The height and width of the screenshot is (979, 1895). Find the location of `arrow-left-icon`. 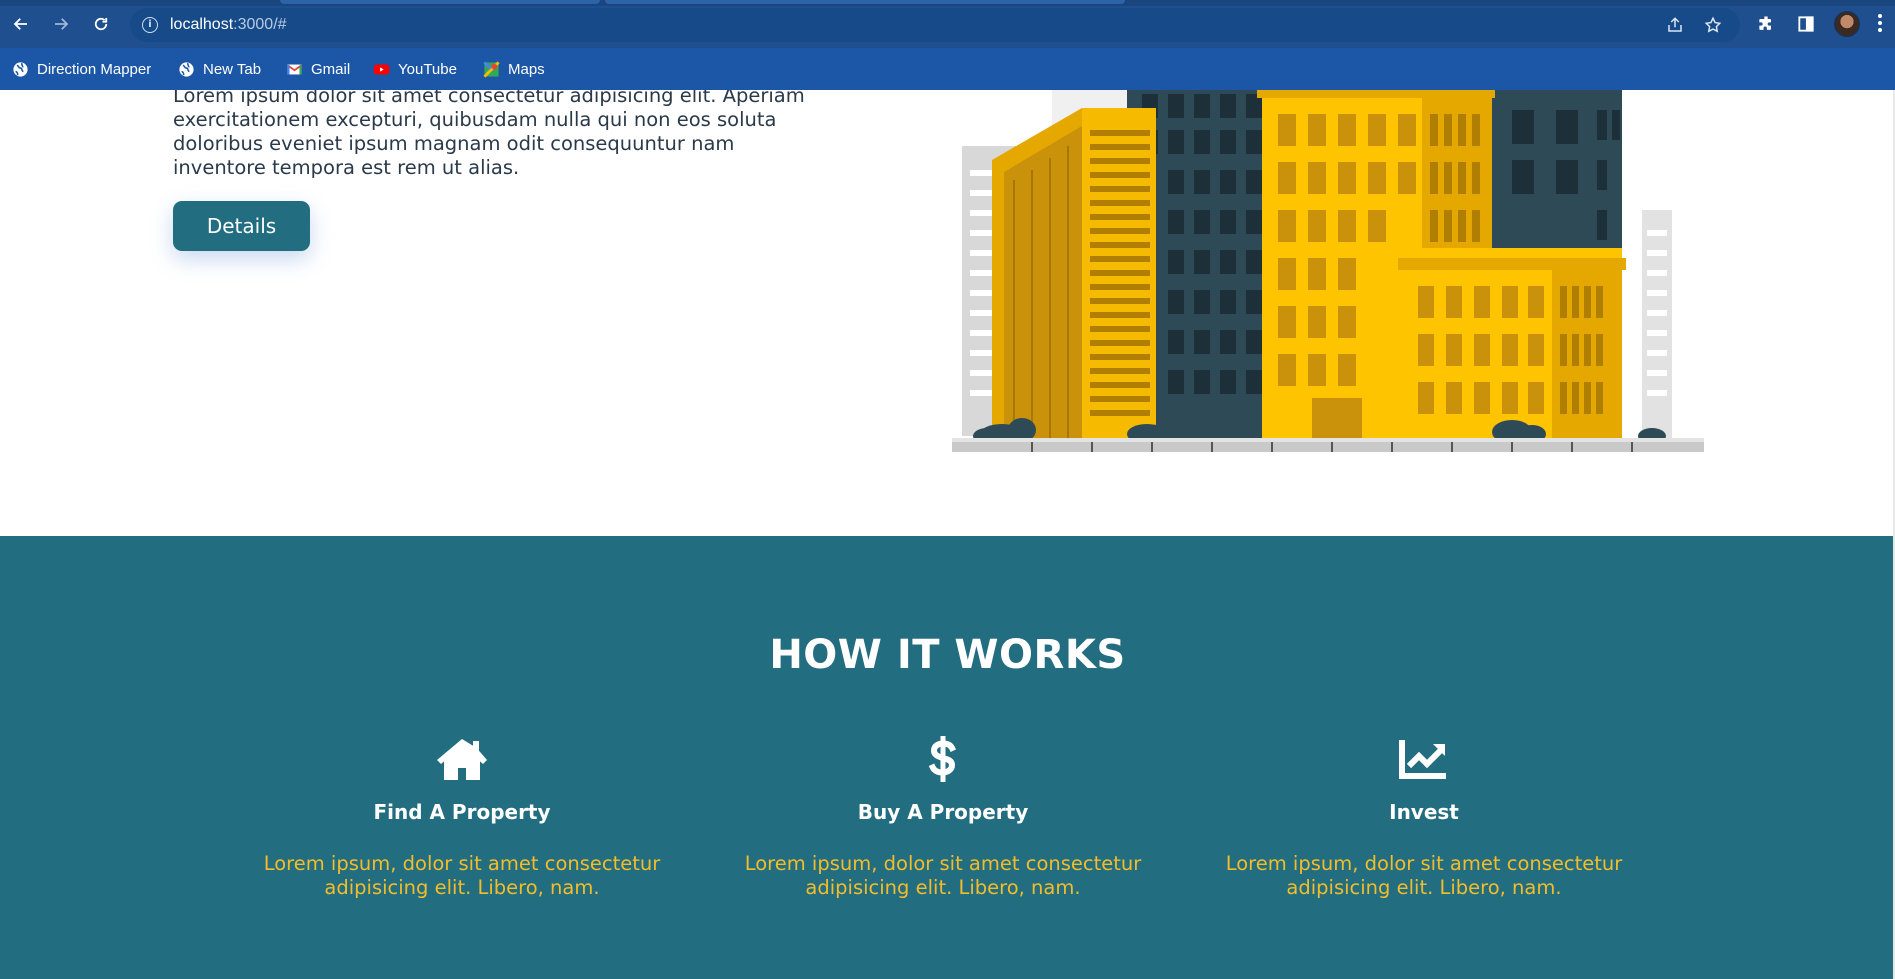

arrow-left-icon is located at coordinates (20, 24).